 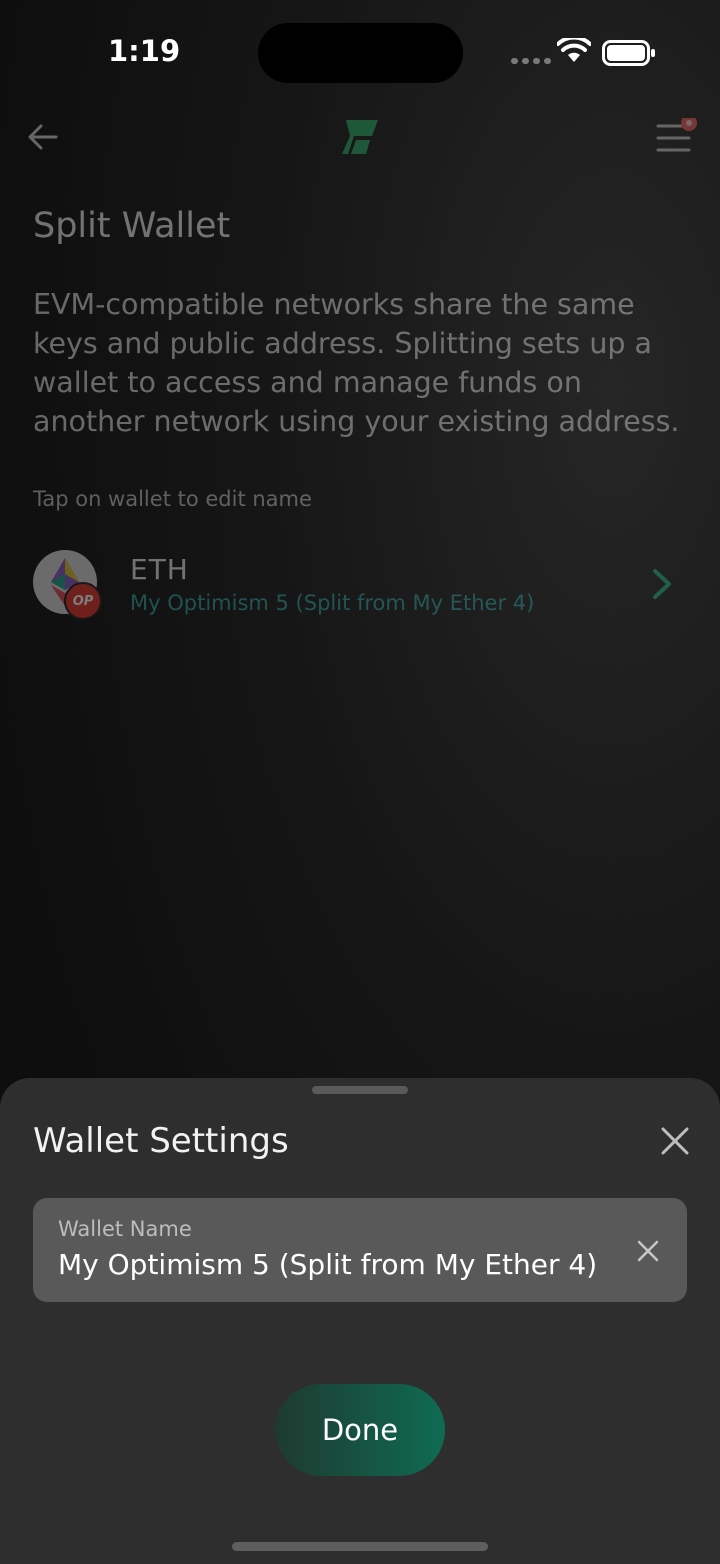 I want to click on sheet-grabber, so click(x=360, y=1090).